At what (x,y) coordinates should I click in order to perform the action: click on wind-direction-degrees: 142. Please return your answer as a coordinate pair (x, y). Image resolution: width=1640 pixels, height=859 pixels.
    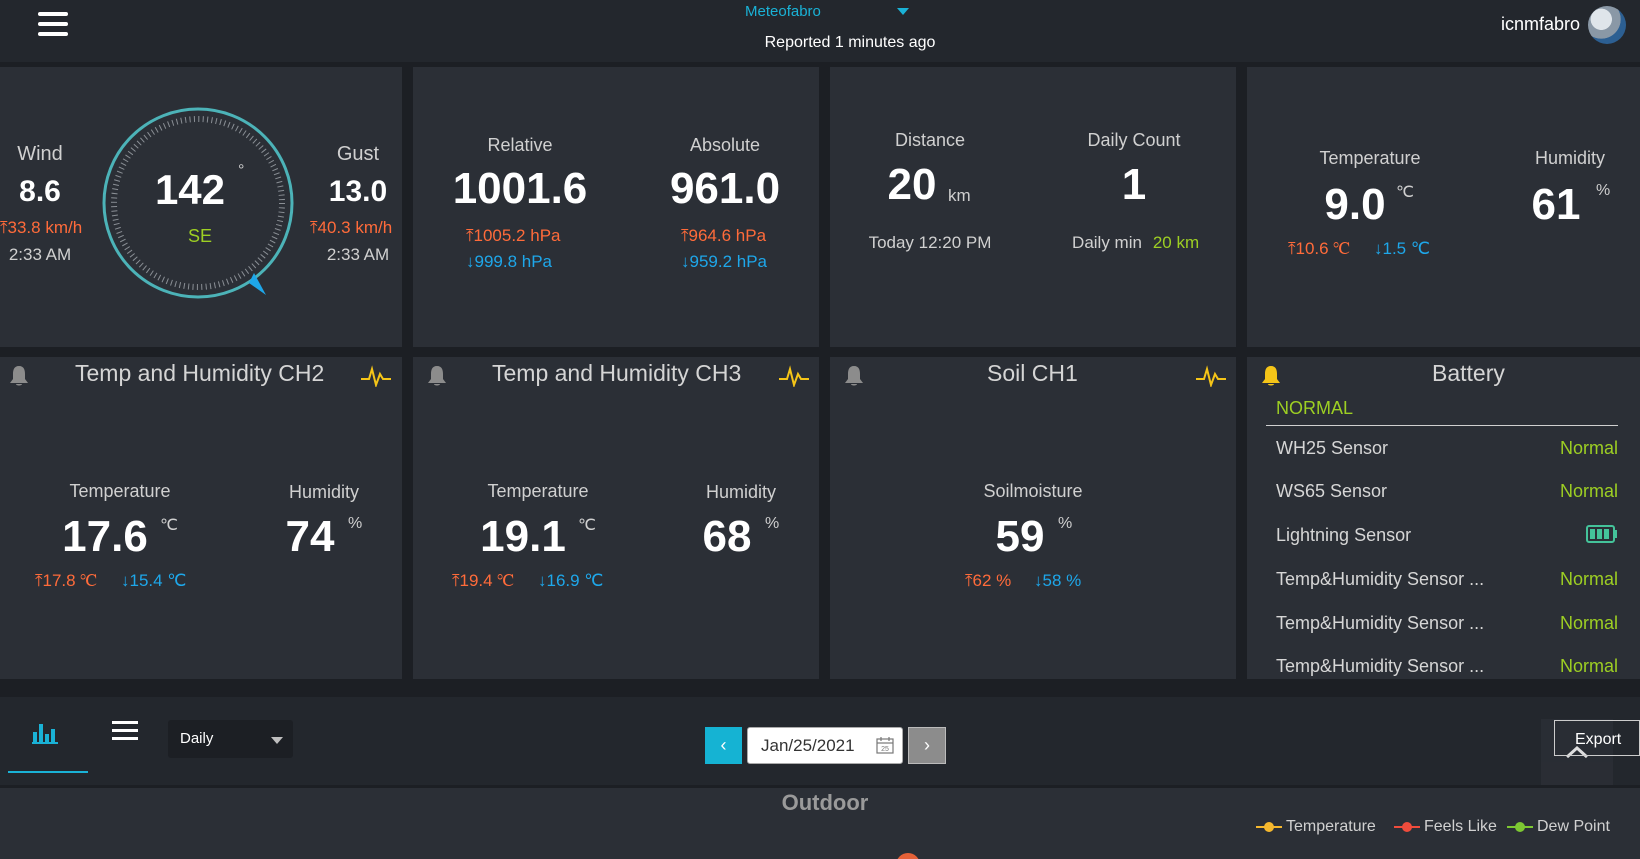
    Looking at the image, I should click on (190, 189).